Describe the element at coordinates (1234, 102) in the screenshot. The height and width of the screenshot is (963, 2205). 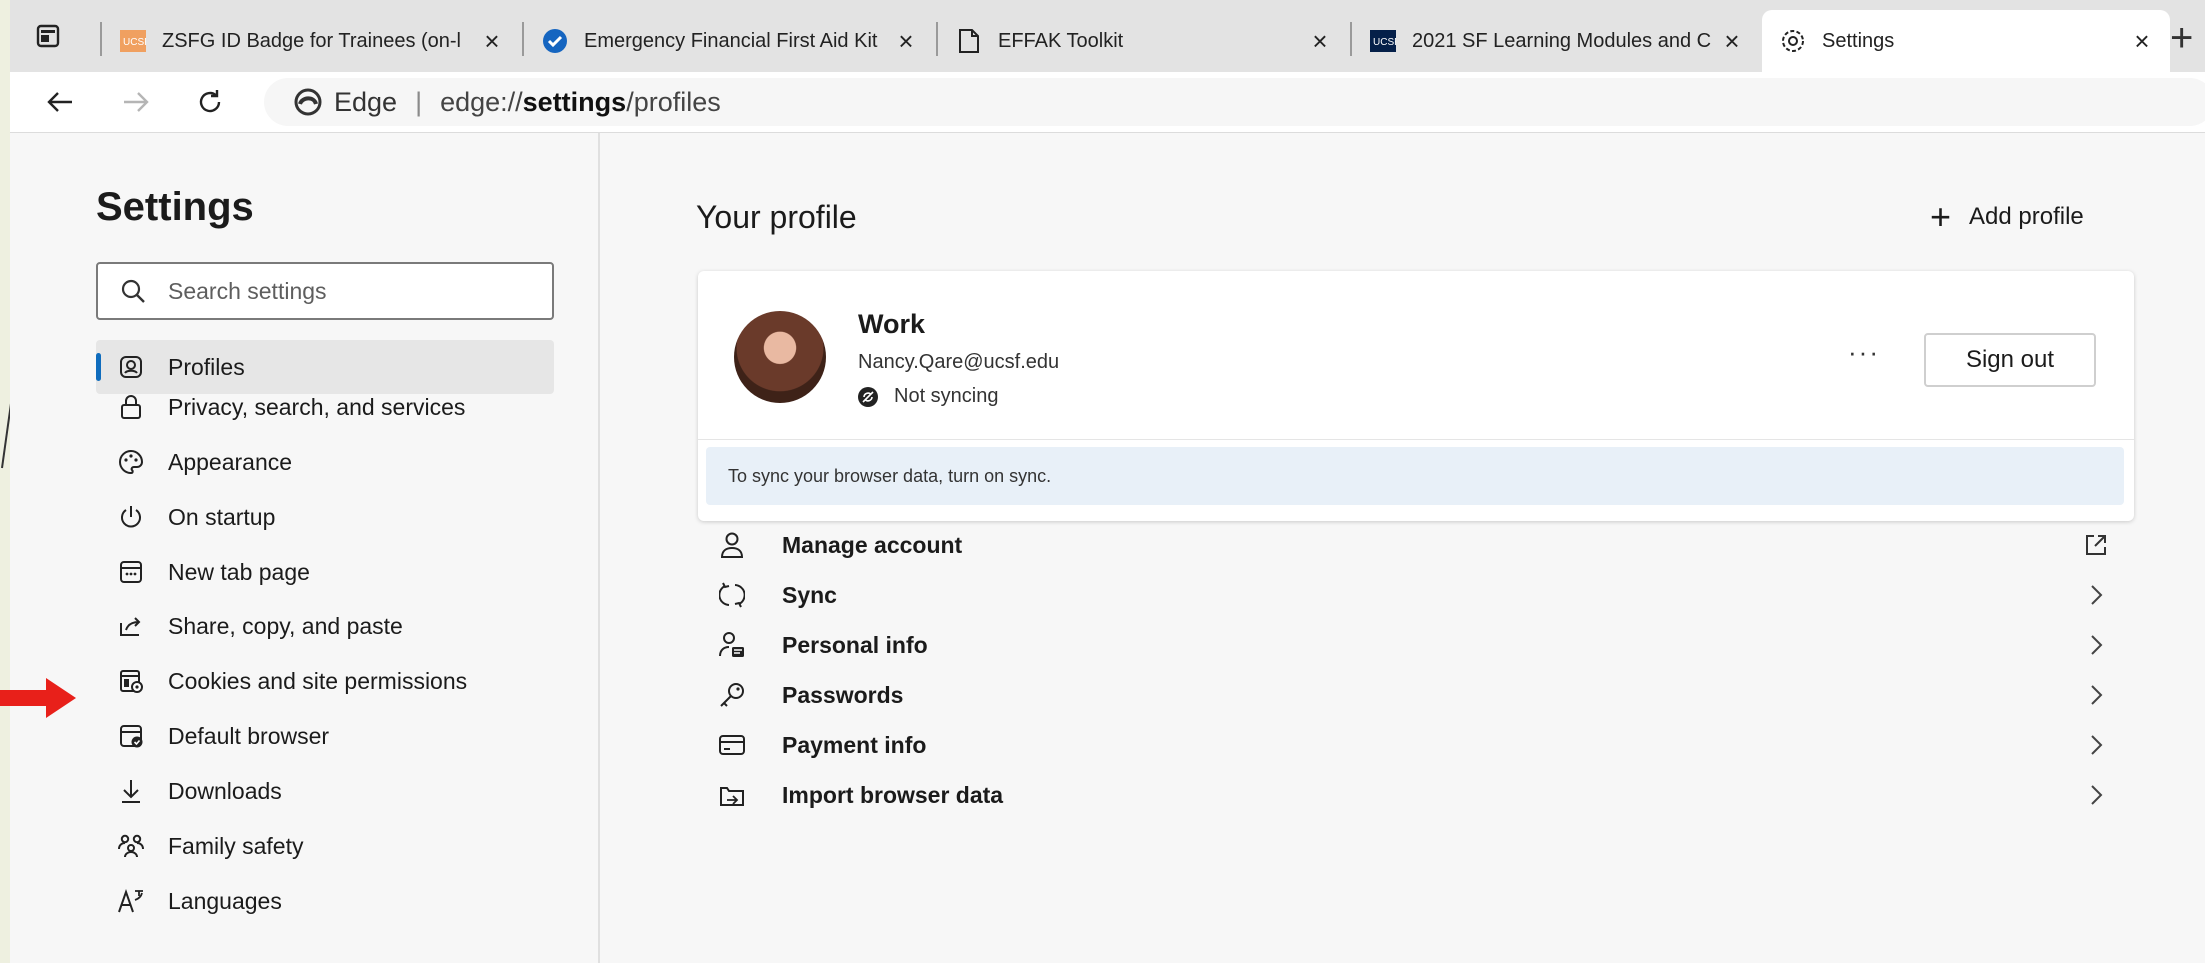
I see `address-bar: Edge | edge:// settings /profiles` at that location.